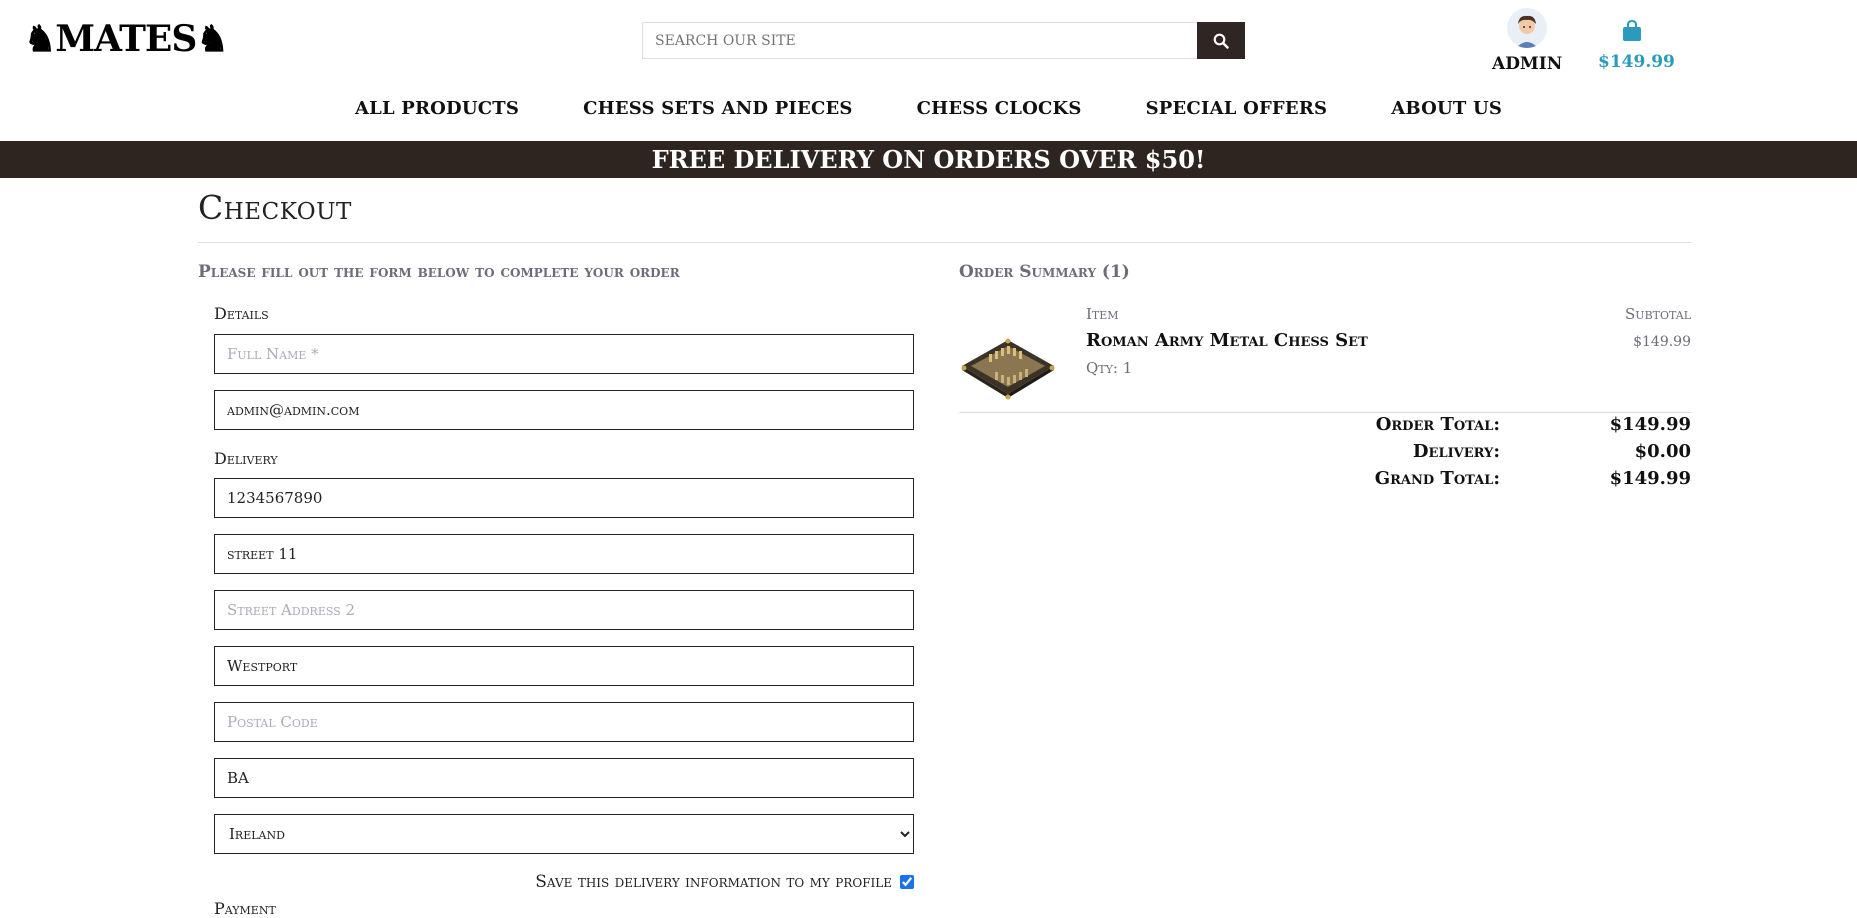 This screenshot has width=1857, height=918. I want to click on nav-chess-sets: CHESS SETS AND PIECES, so click(718, 108).